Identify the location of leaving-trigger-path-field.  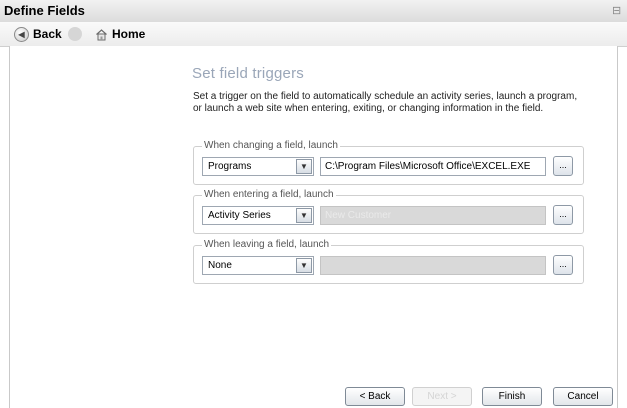
(433, 265).